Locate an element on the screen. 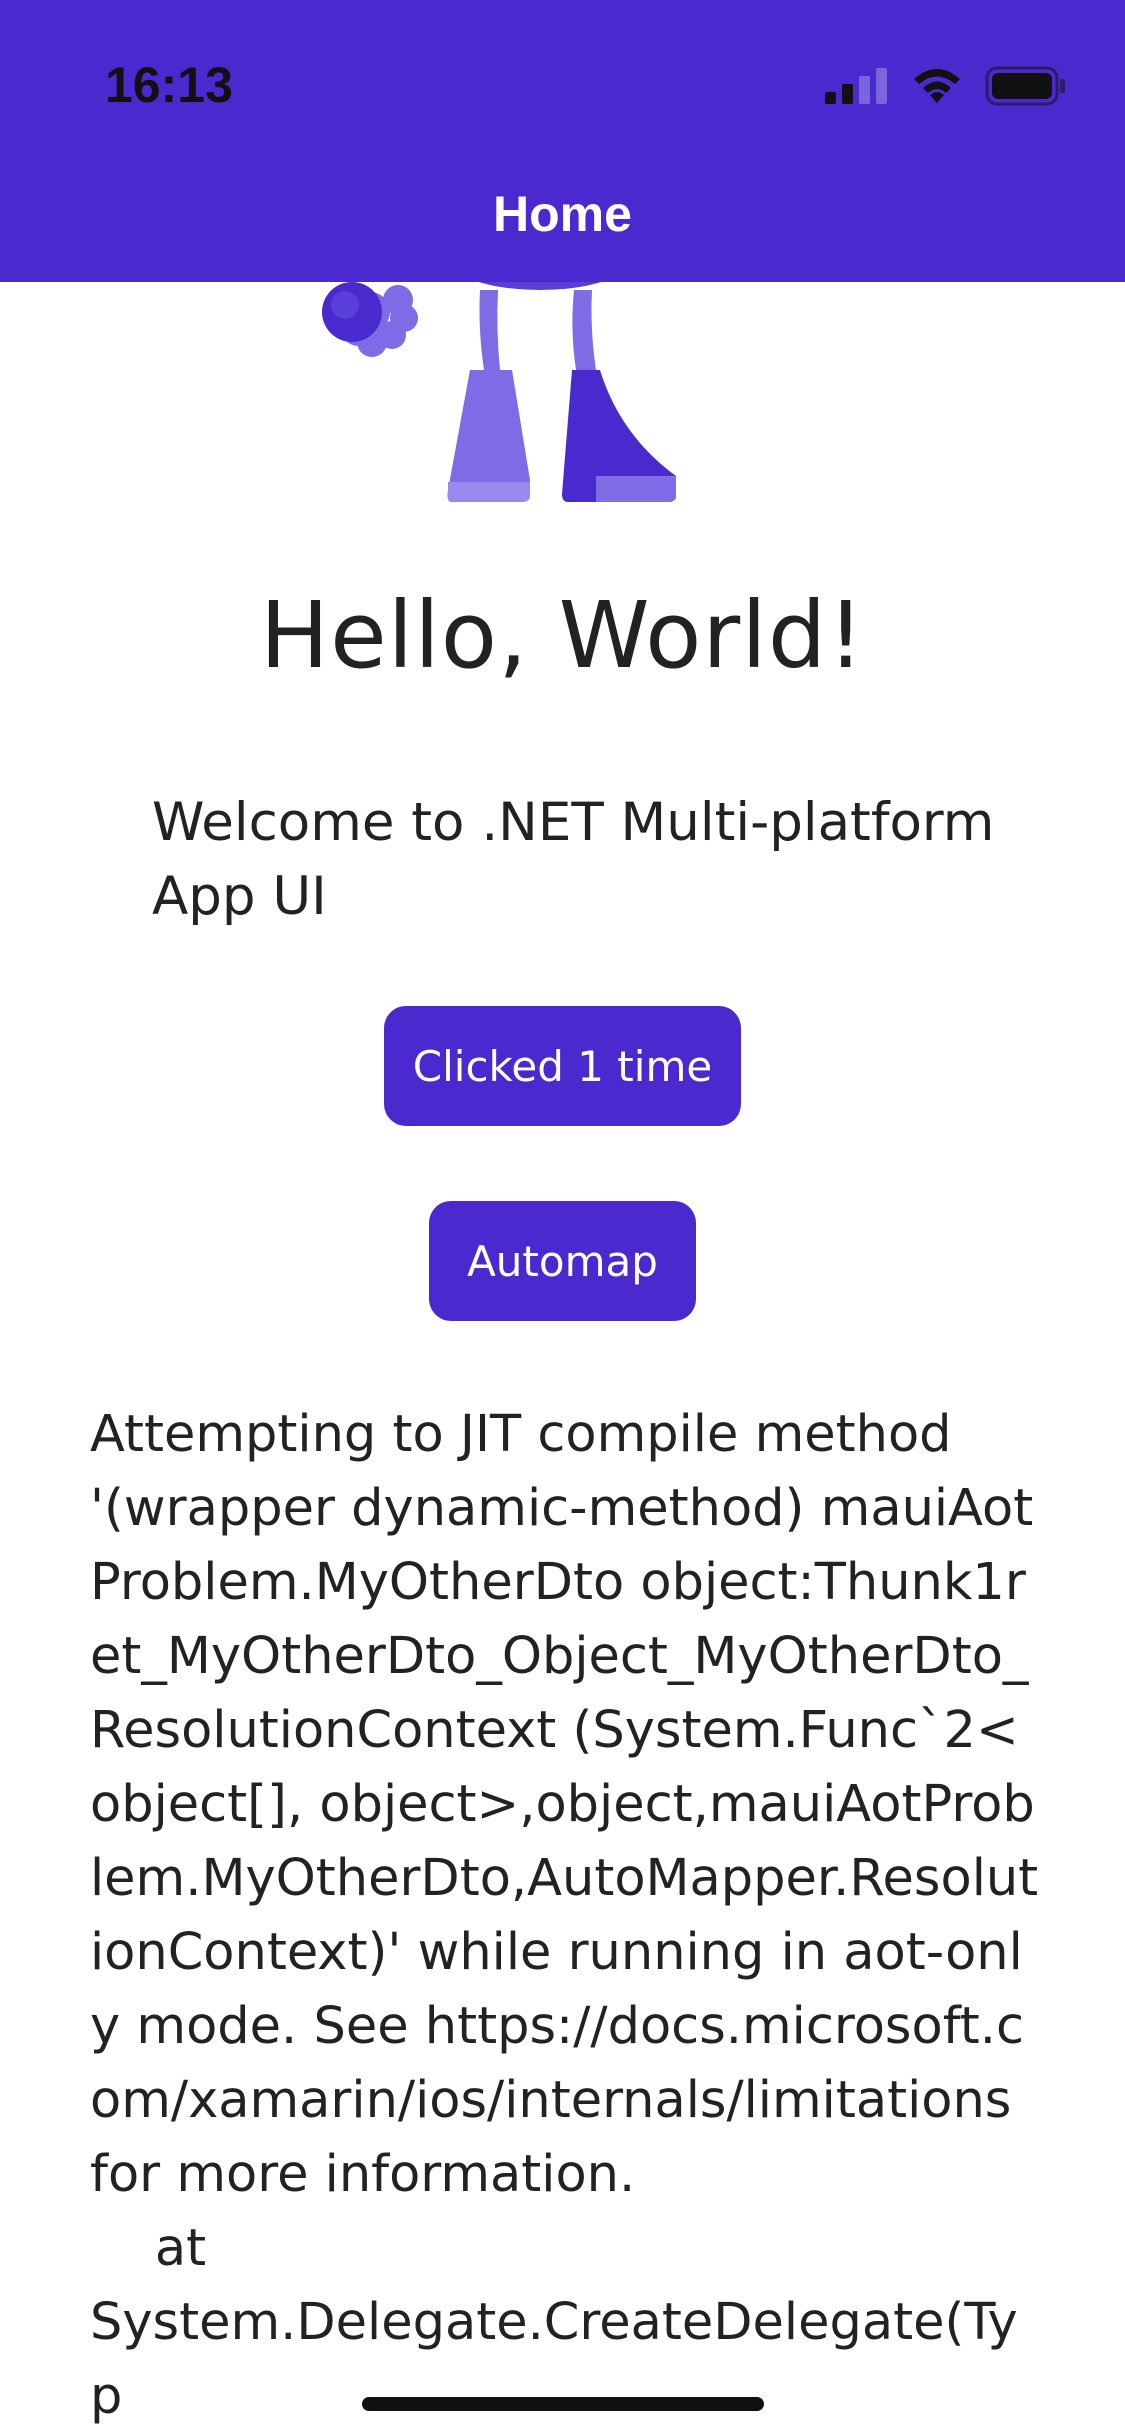  welcome-label: Welcome to .NET Multi-platform App UI is located at coordinates (573, 859).